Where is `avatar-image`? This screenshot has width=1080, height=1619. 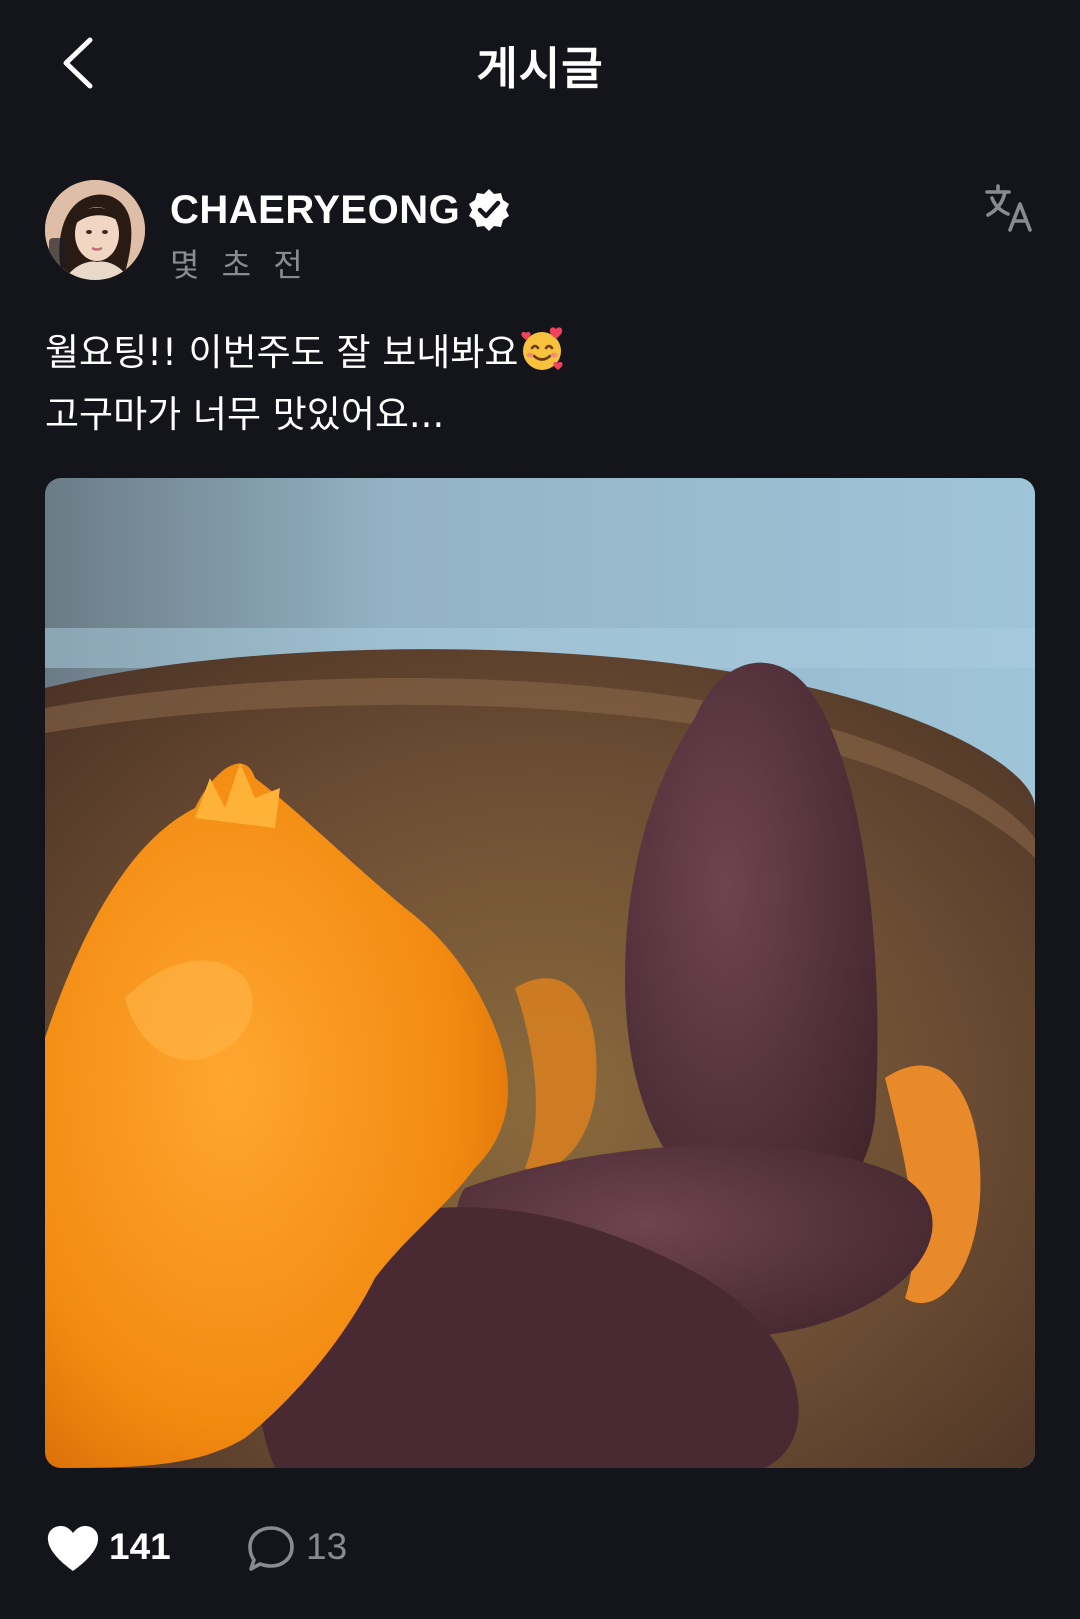
avatar-image is located at coordinates (95, 230).